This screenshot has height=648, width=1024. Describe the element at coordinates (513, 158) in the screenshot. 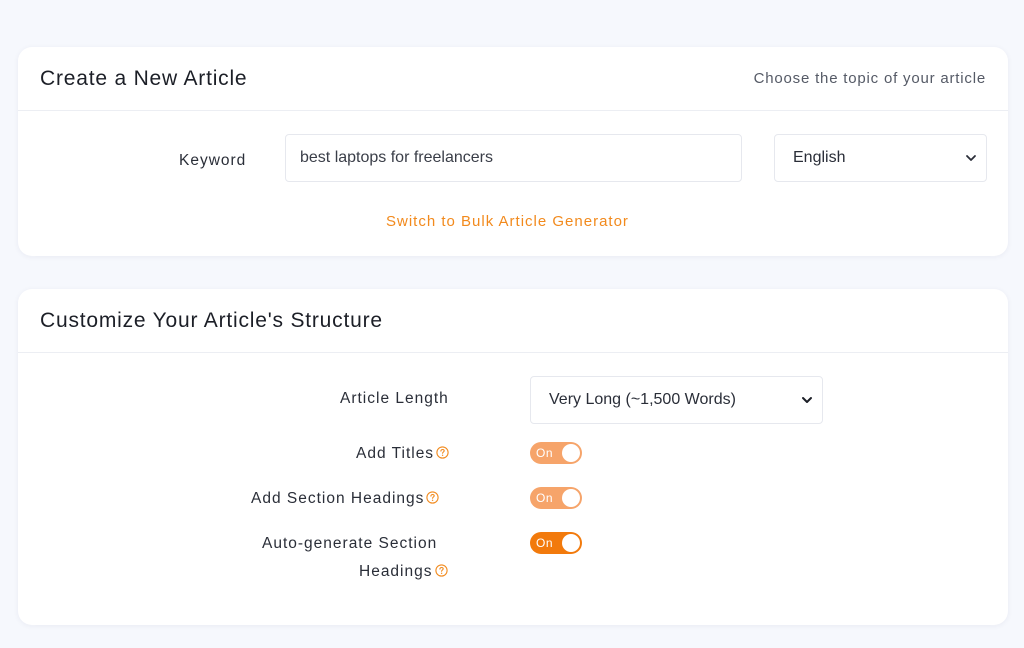

I see `keyword-input: best laptops for freelancers` at that location.